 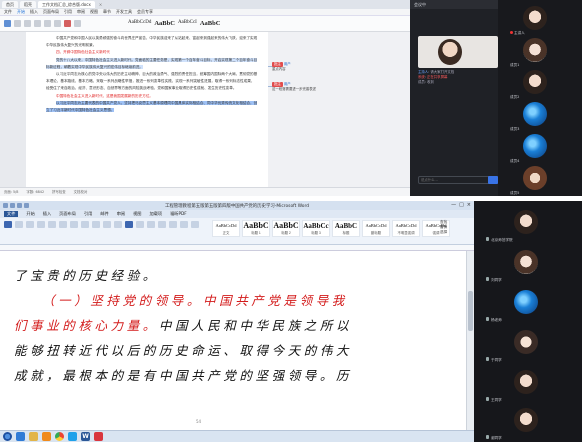 What do you see at coordinates (11, 192) in the screenshot?
I see `page-count: 页面: 5/8` at bounding box center [11, 192].